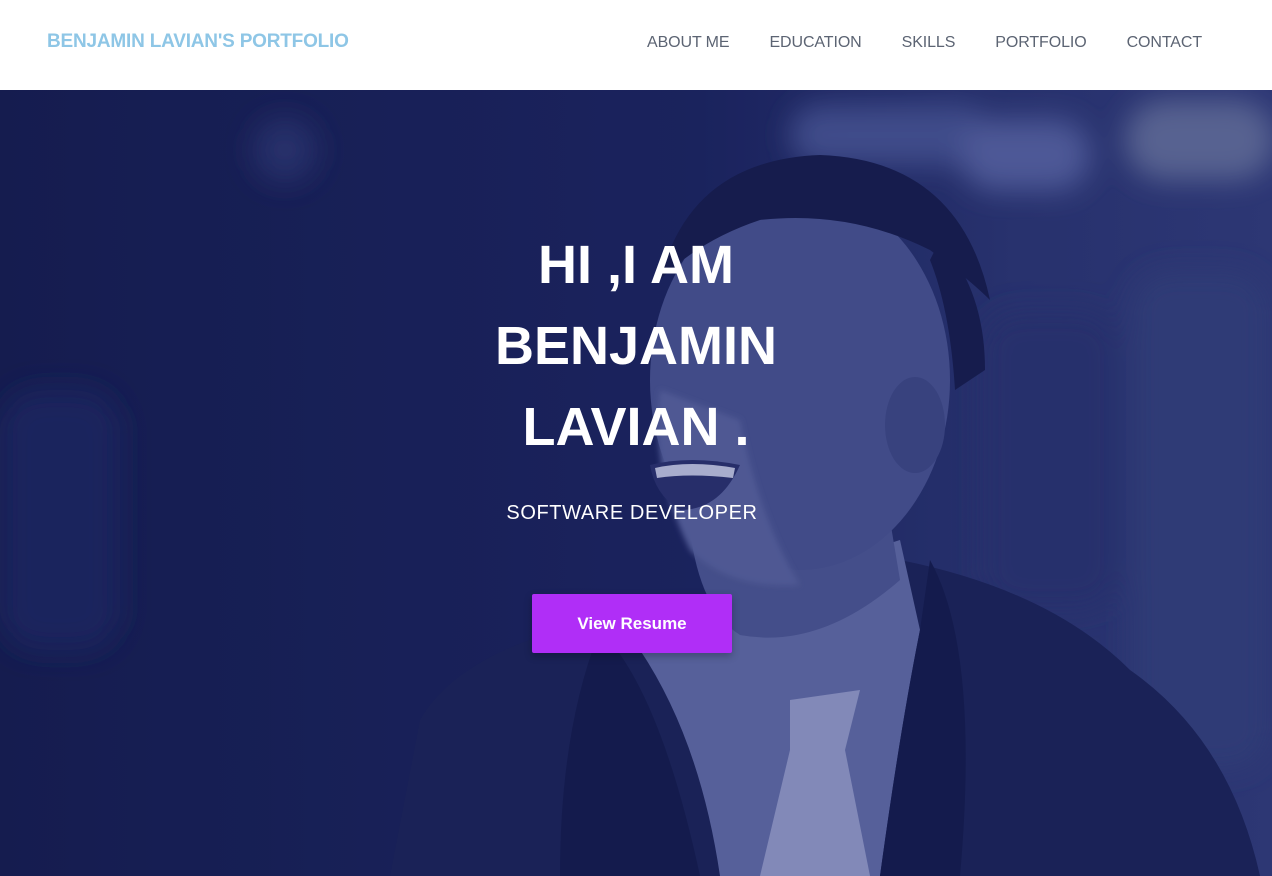 The image size is (1272, 876). I want to click on nav-link-portfolio: PORTFOLIO, so click(1040, 42).